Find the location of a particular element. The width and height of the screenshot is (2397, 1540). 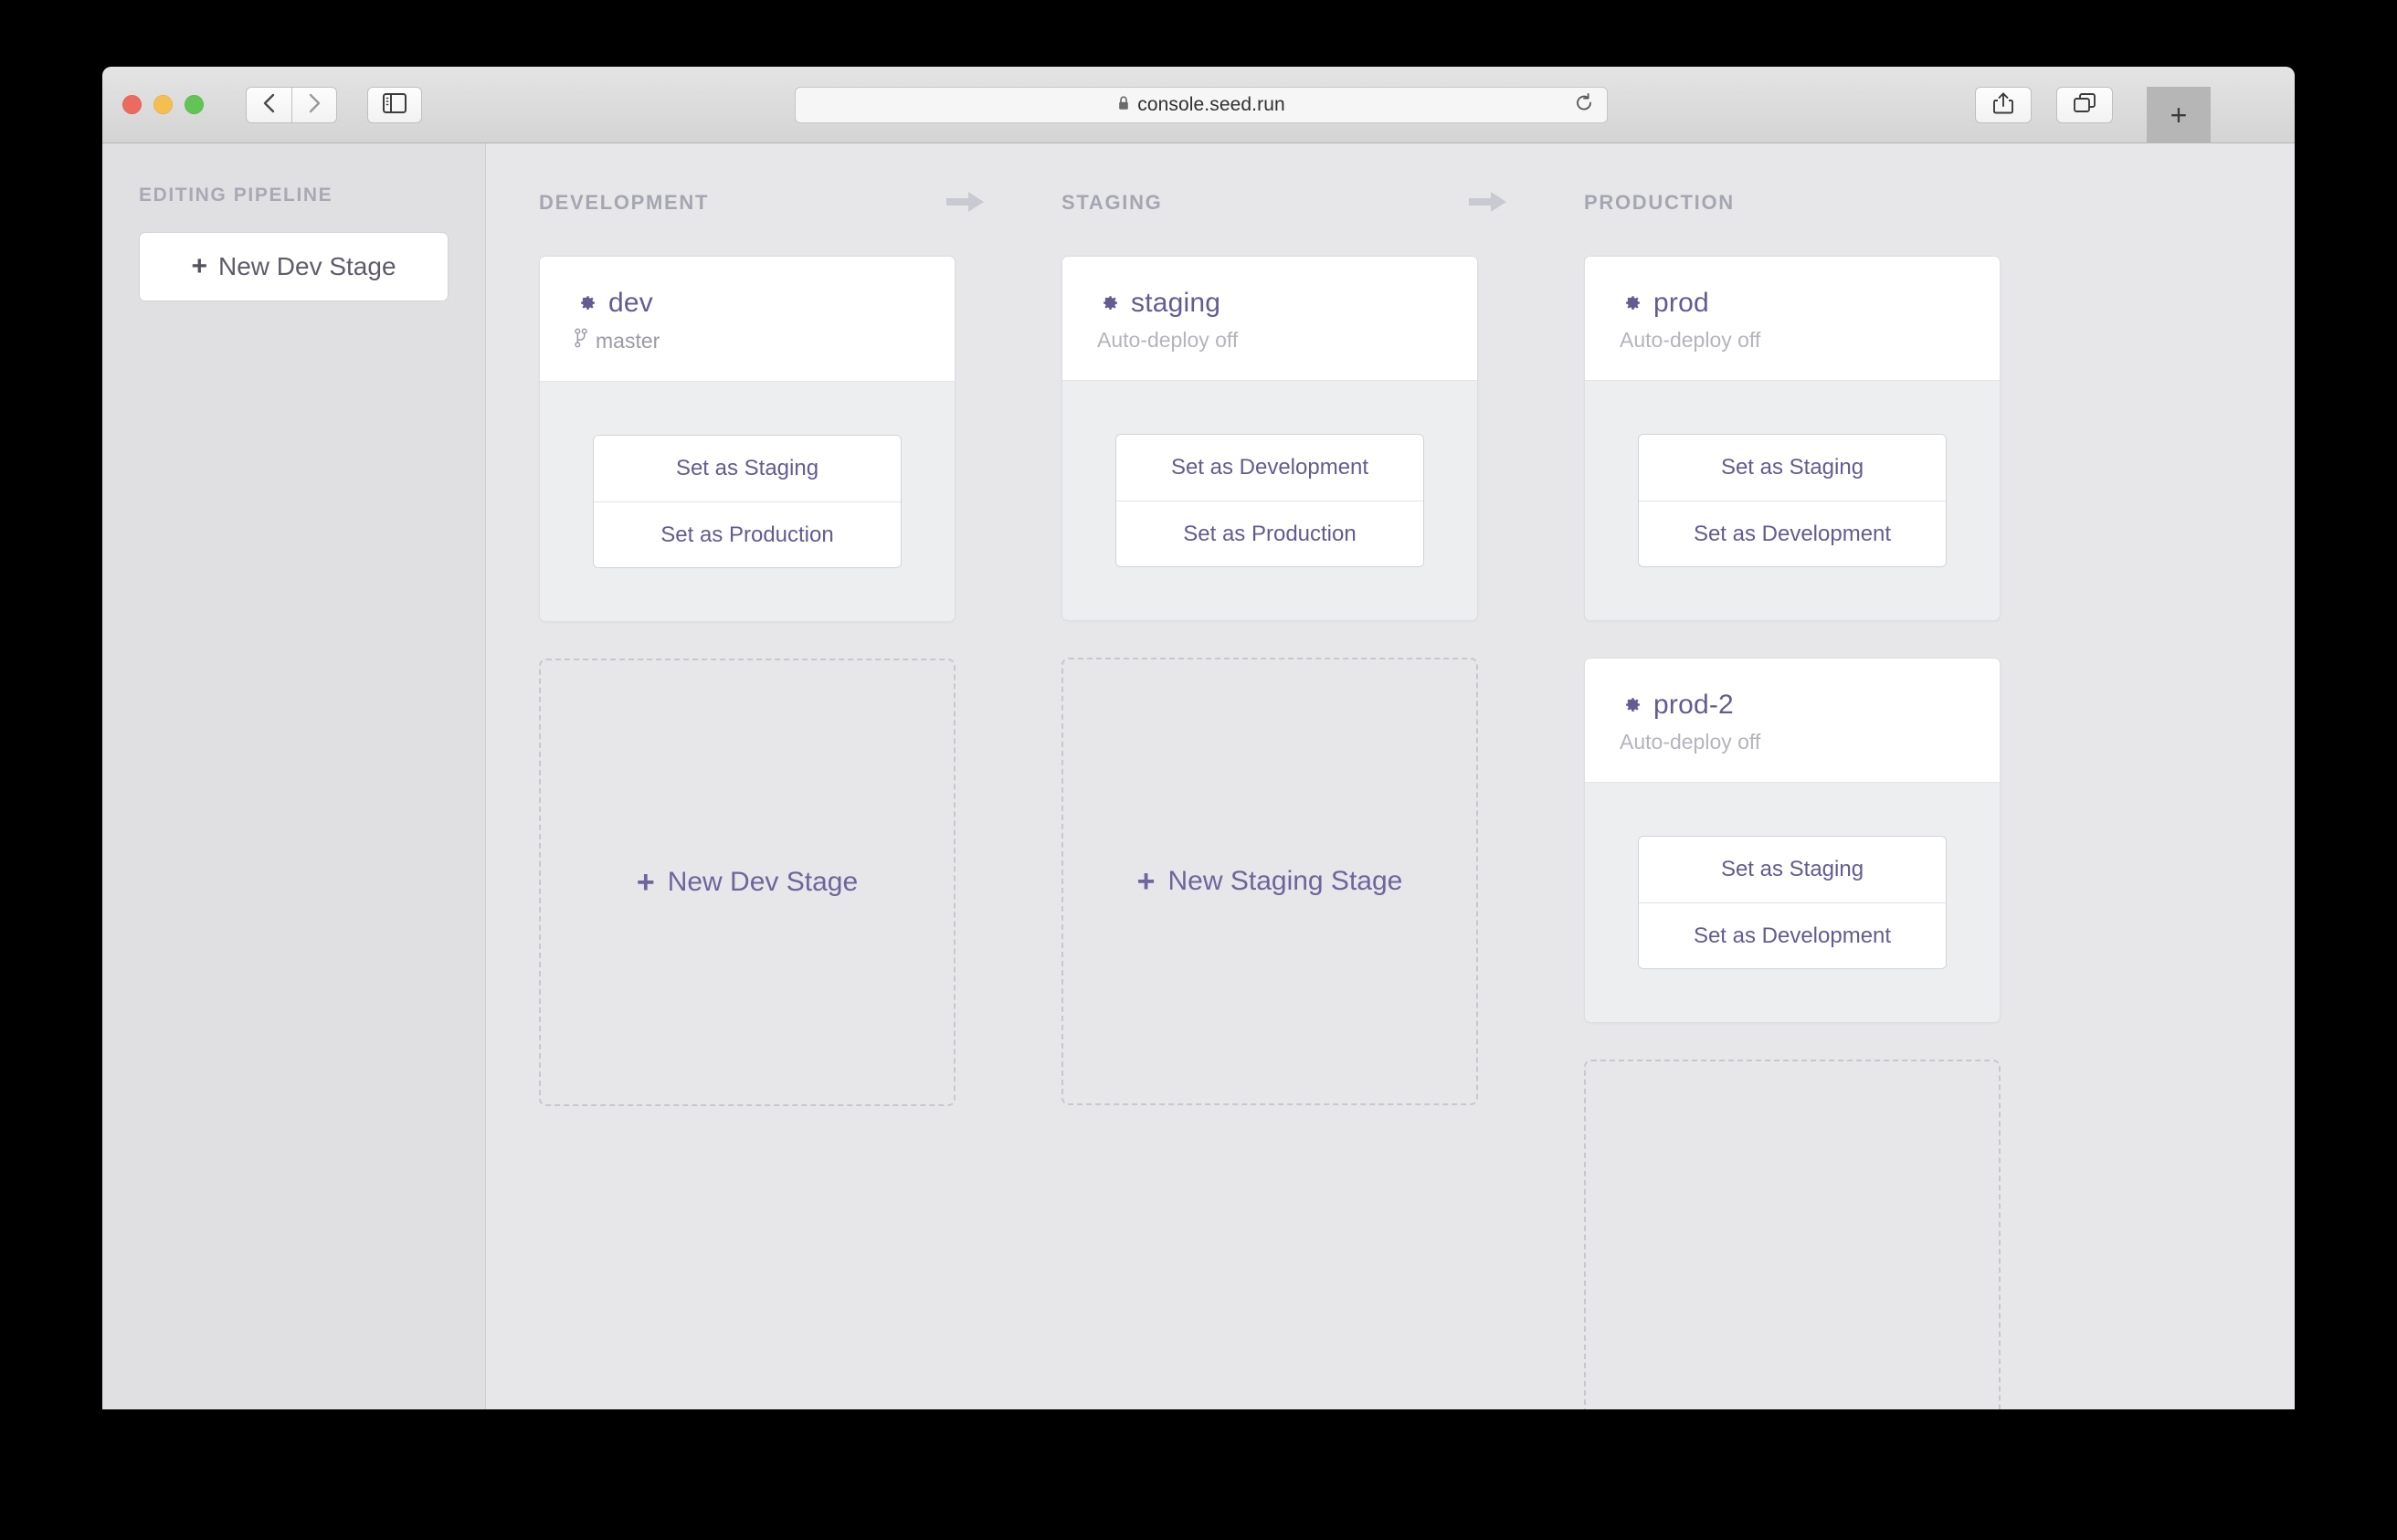

new-tab-button: + is located at coordinates (2179, 115).